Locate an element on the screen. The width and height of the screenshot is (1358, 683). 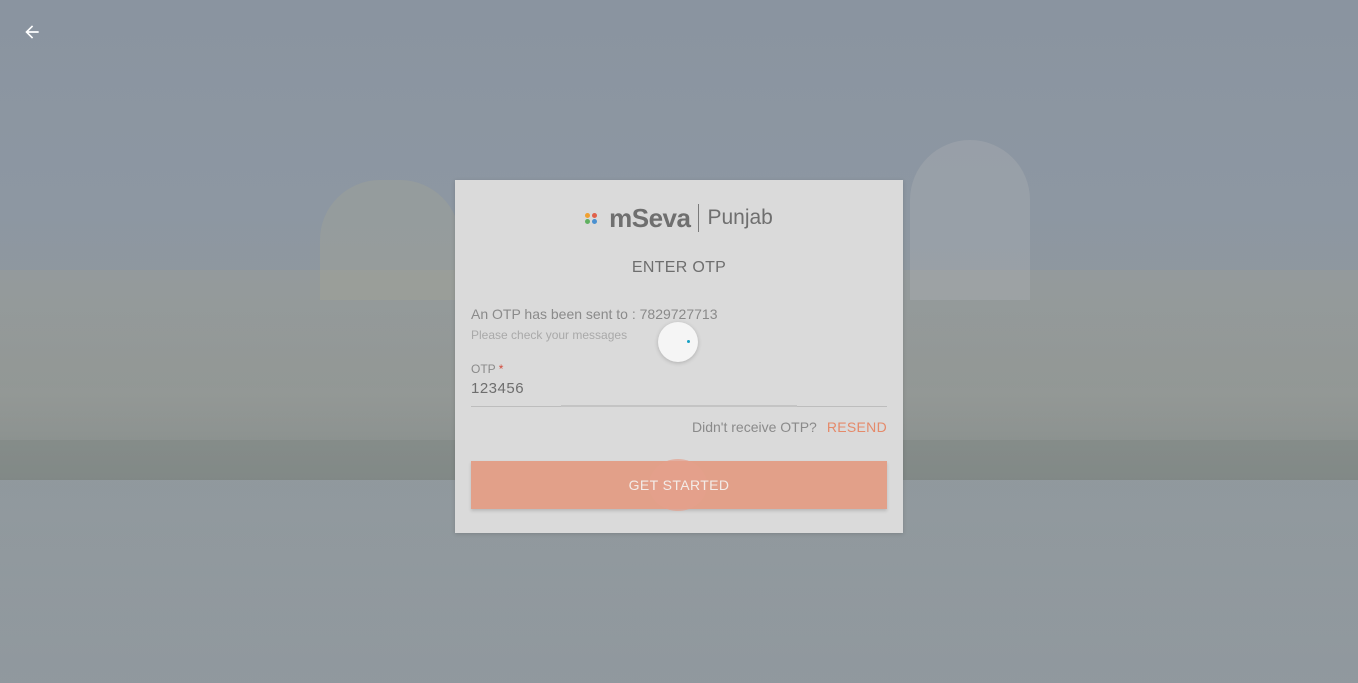
loading-spinner is located at coordinates (678, 342).